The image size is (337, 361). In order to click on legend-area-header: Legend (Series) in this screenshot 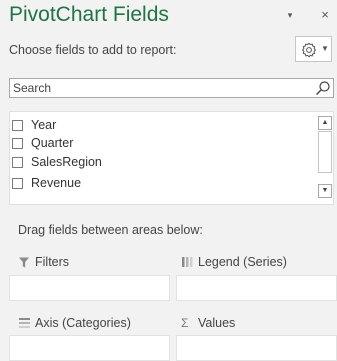, I will do `click(256, 265)`.